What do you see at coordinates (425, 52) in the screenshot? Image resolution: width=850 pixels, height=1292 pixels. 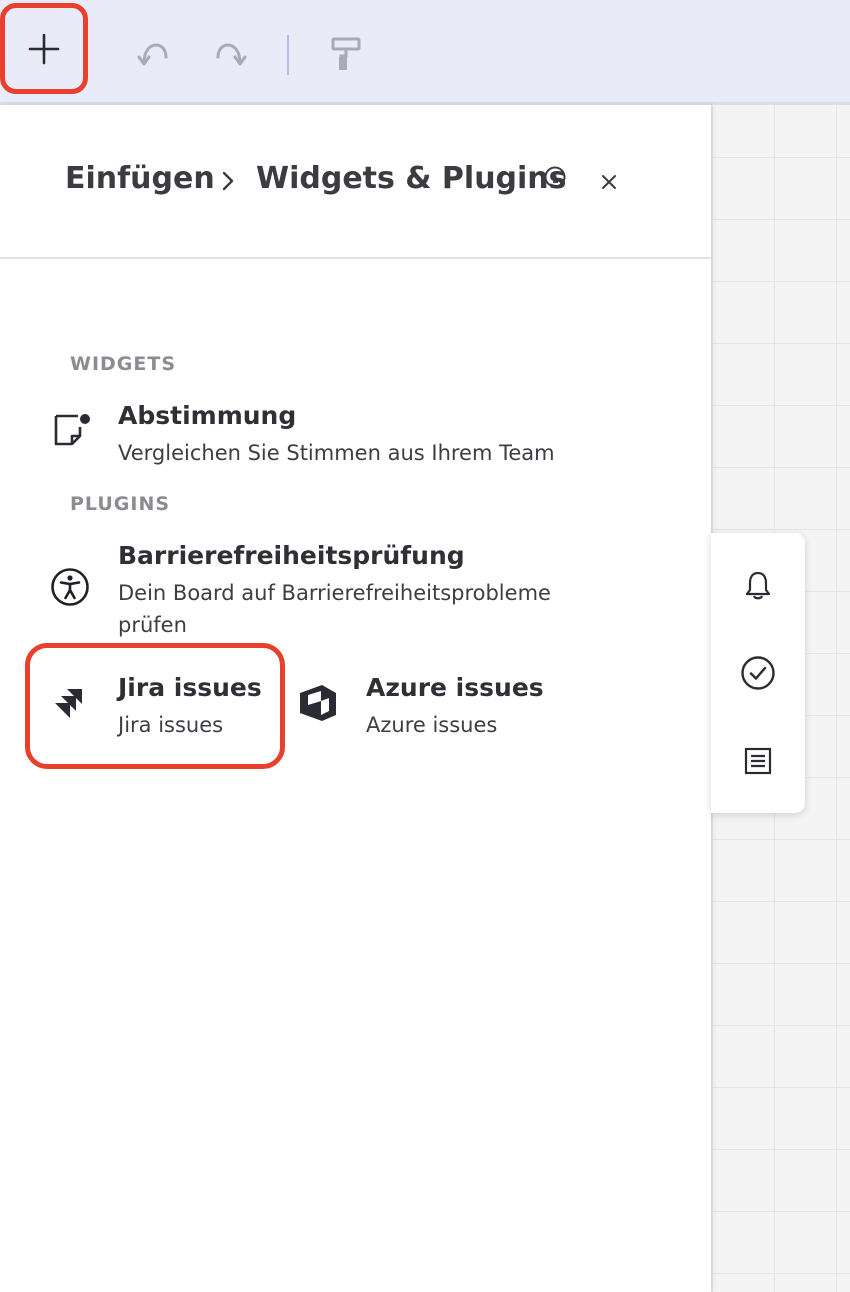 I see `top-toolbar` at bounding box center [425, 52].